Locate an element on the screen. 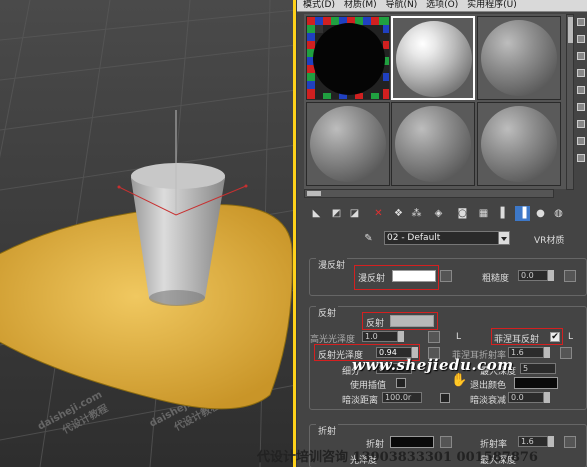 The image size is (587, 467). material-name-dropdown is located at coordinates (504, 238).